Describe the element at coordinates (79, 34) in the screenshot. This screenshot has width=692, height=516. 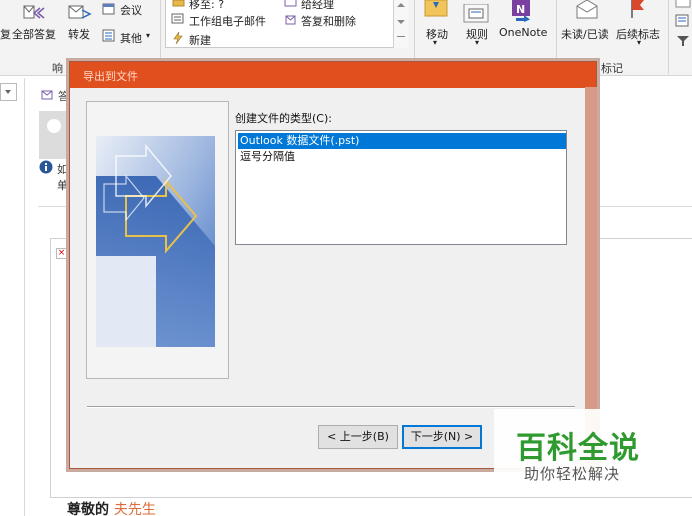
I see `forward-button: 转发` at that location.